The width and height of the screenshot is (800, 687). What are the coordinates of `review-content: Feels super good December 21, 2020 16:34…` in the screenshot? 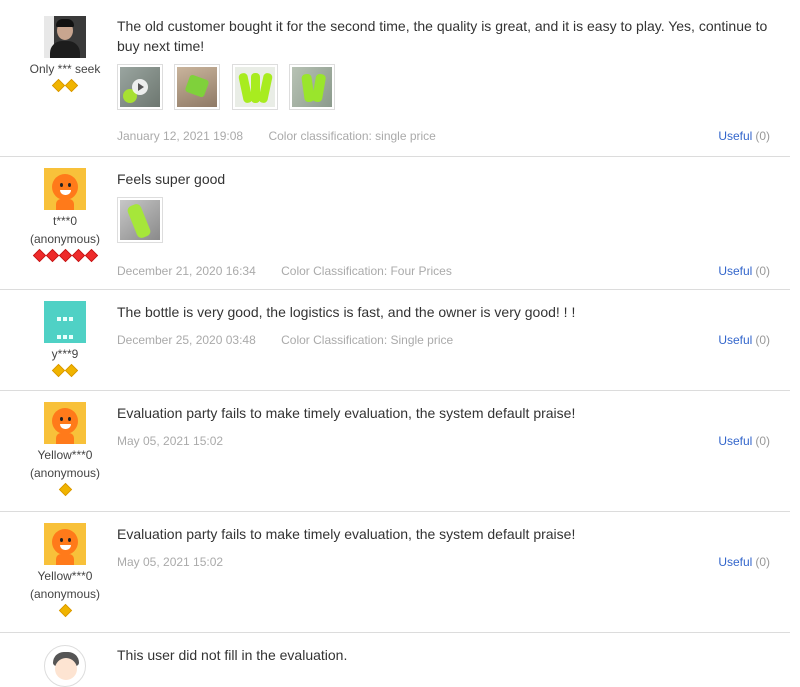 It's located at (443, 224).